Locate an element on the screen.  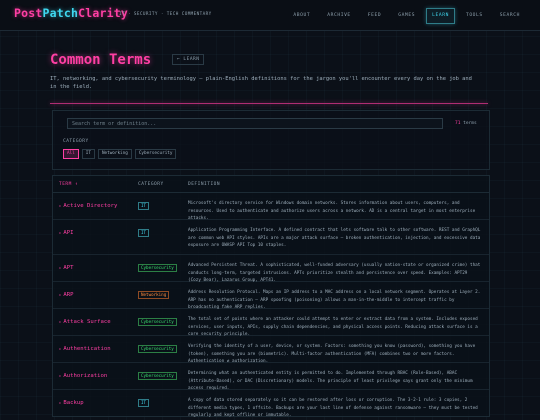
category-label: CATEGORY is located at coordinates (76, 141).